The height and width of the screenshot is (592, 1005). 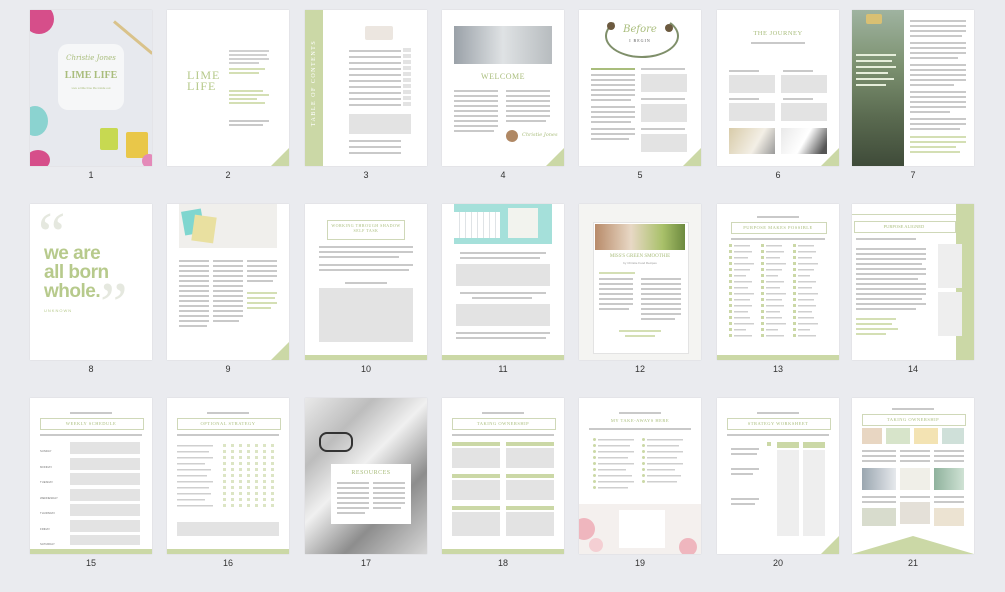 What do you see at coordinates (366, 88) in the screenshot?
I see `page-preview: TABLE OF CONTENTS` at bounding box center [366, 88].